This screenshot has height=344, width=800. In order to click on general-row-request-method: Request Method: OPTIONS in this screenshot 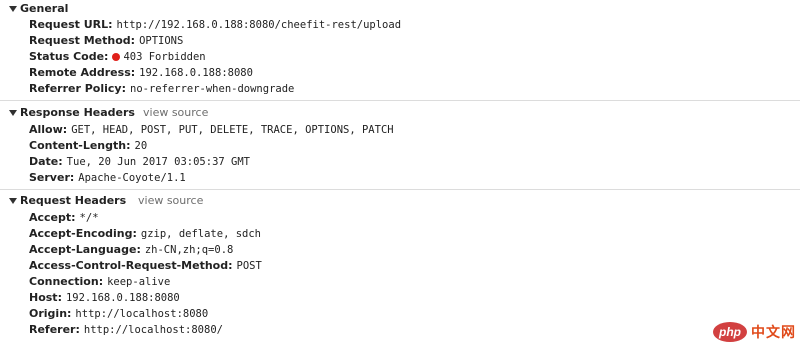, I will do `click(106, 42)`.